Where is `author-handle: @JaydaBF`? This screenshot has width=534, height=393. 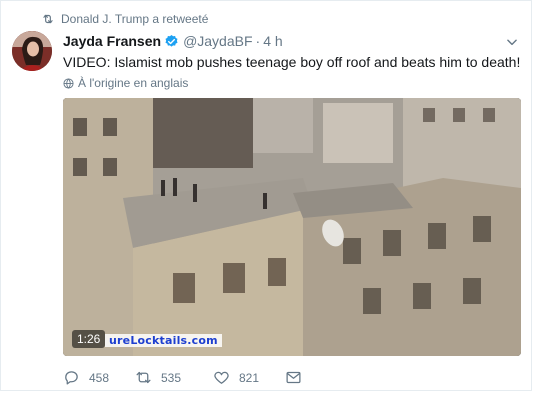
author-handle: @JaydaBF is located at coordinates (217, 41).